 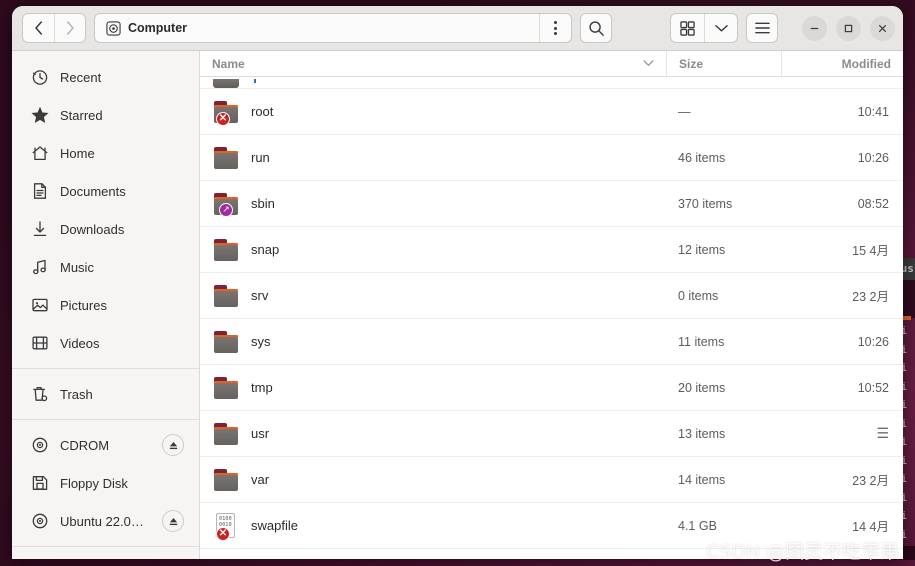 I want to click on file-size: 20 items, so click(x=702, y=387).